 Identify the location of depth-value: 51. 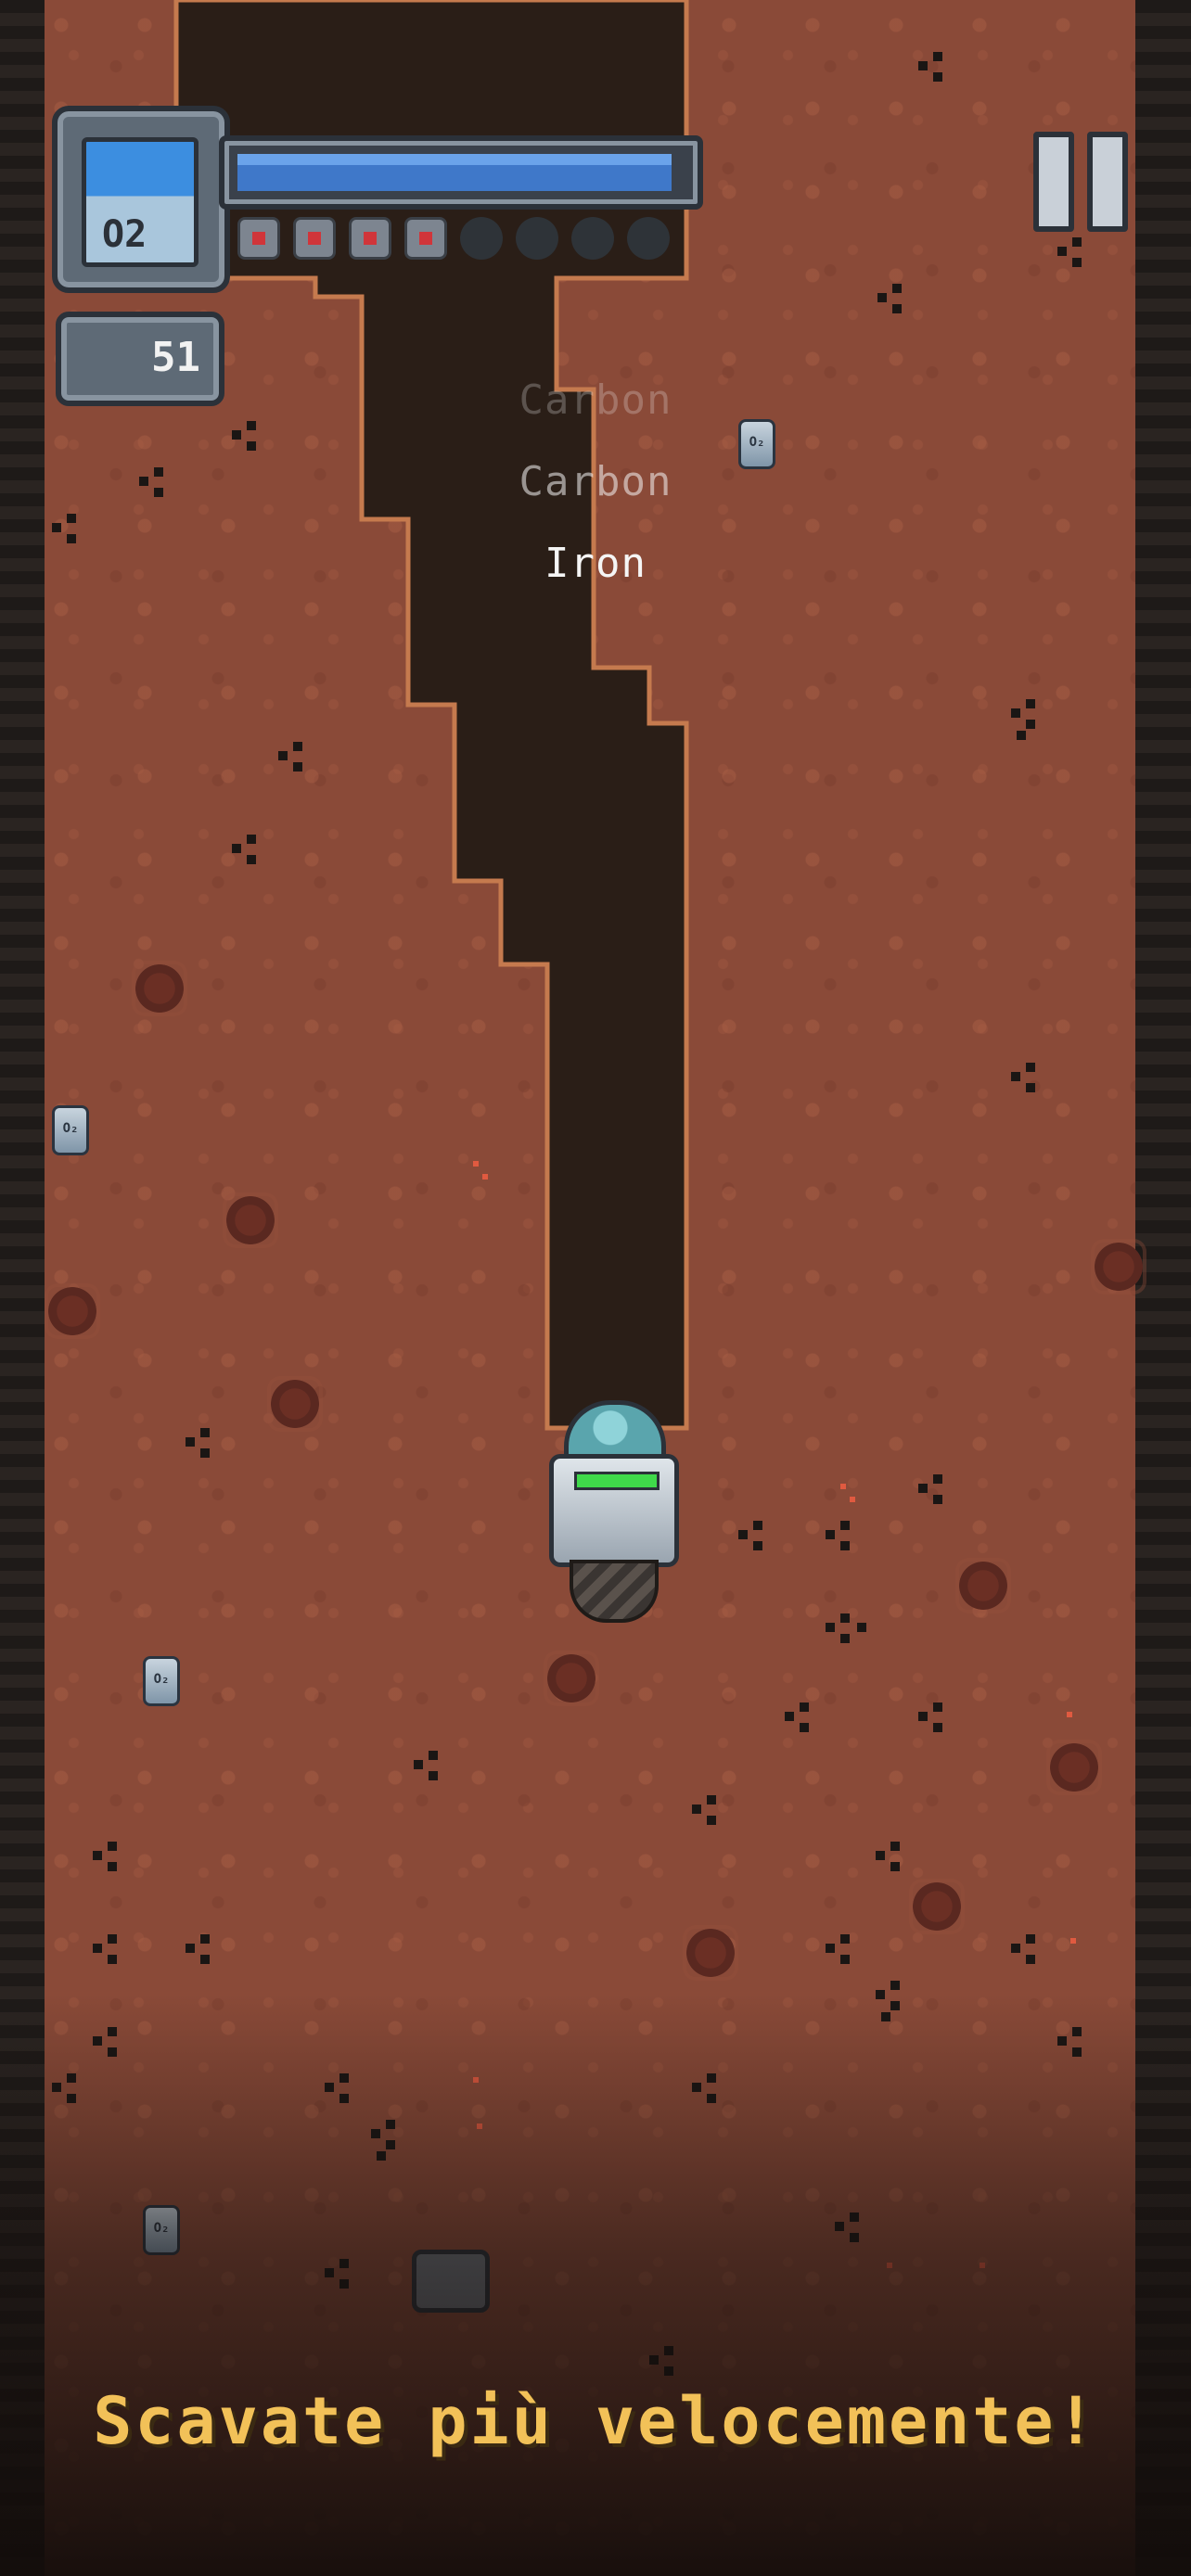
(175, 358).